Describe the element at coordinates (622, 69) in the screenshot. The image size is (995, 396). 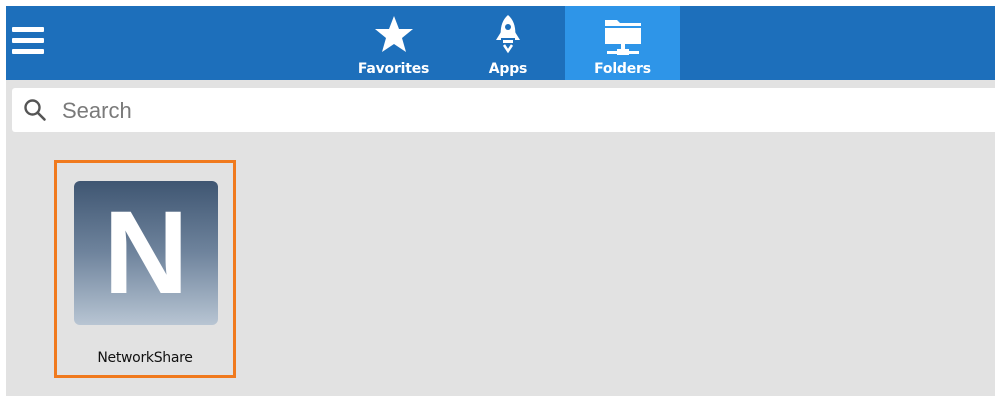
I see `tab-folders-label: Folders` at that location.